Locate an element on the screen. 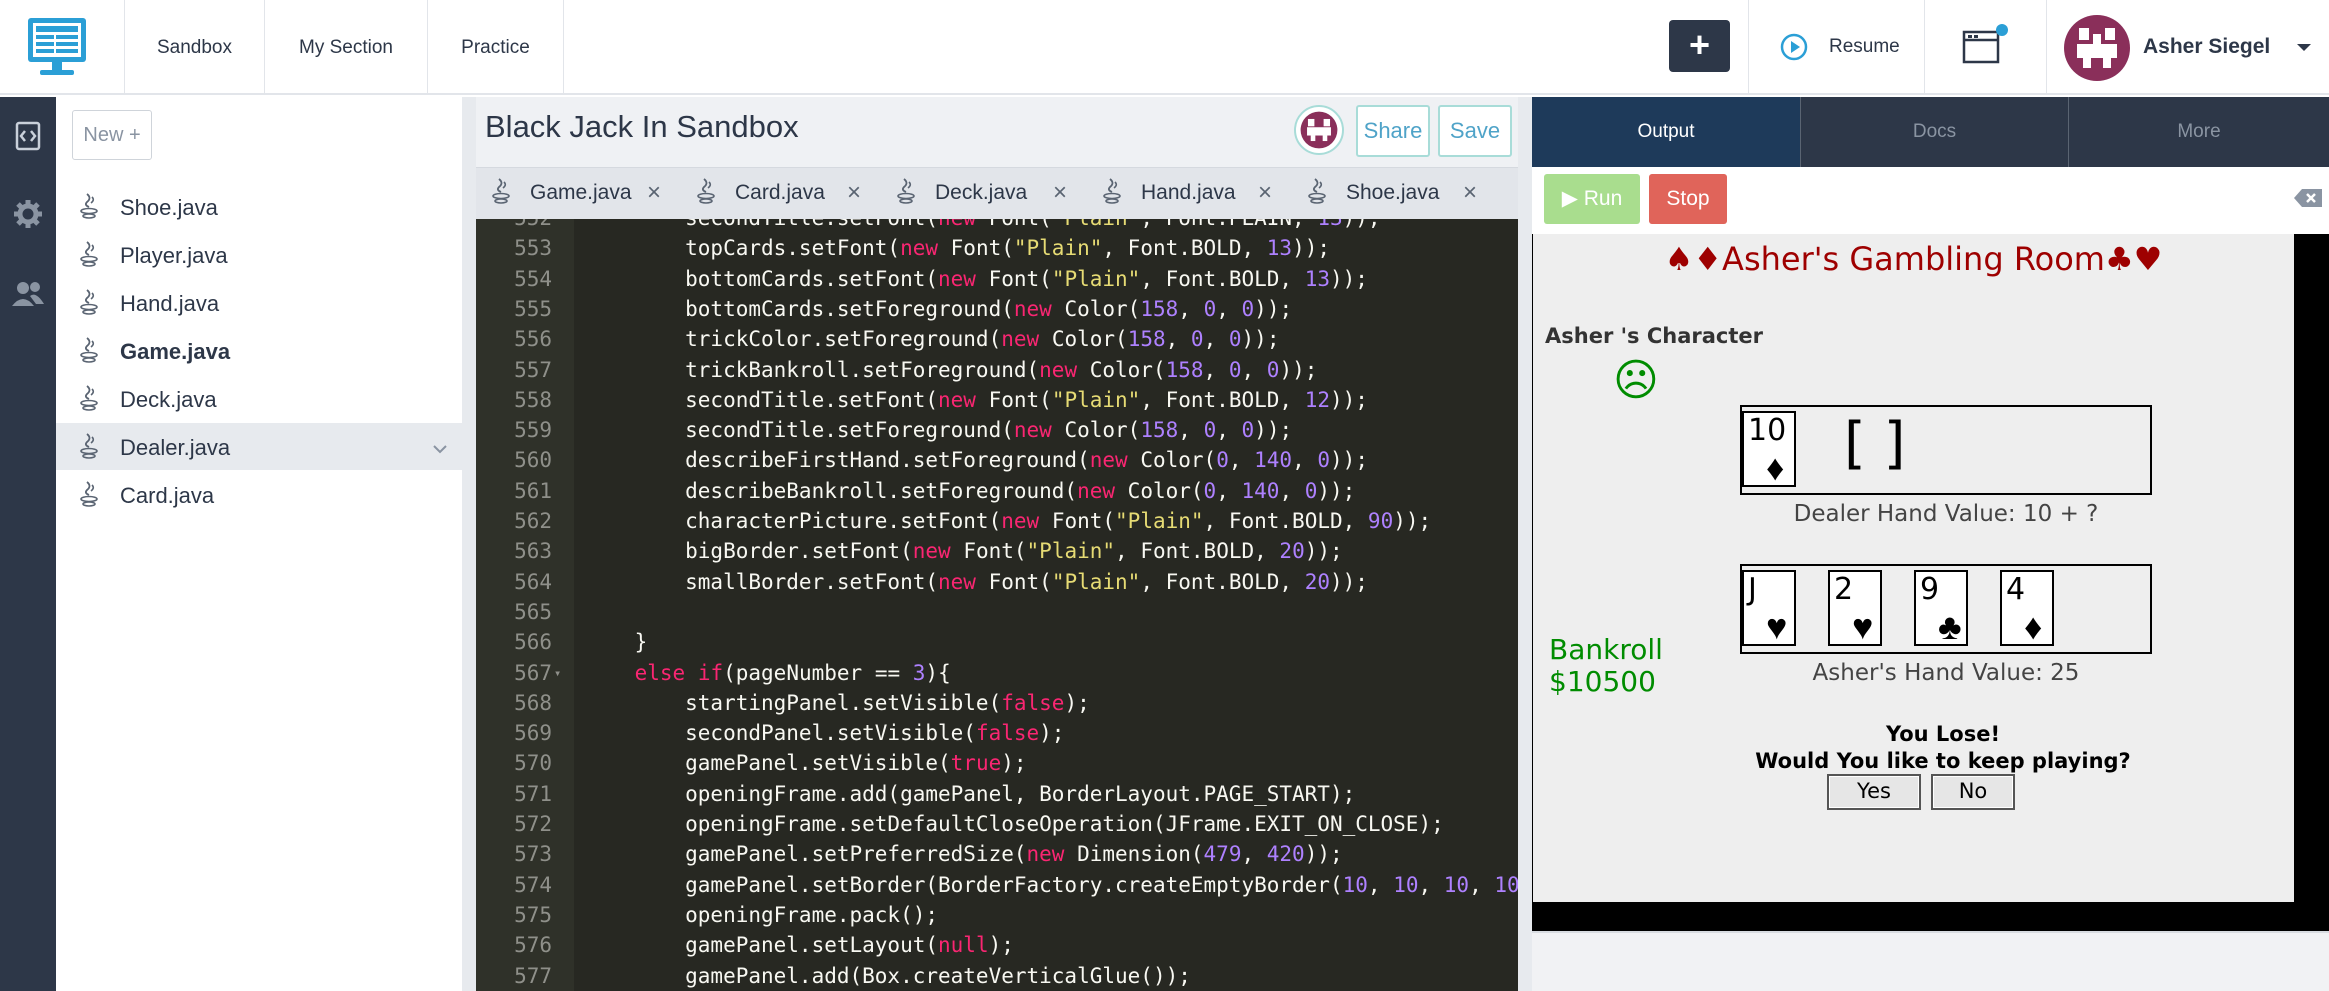  result-line-1: You Lose! is located at coordinates (1943, 734).